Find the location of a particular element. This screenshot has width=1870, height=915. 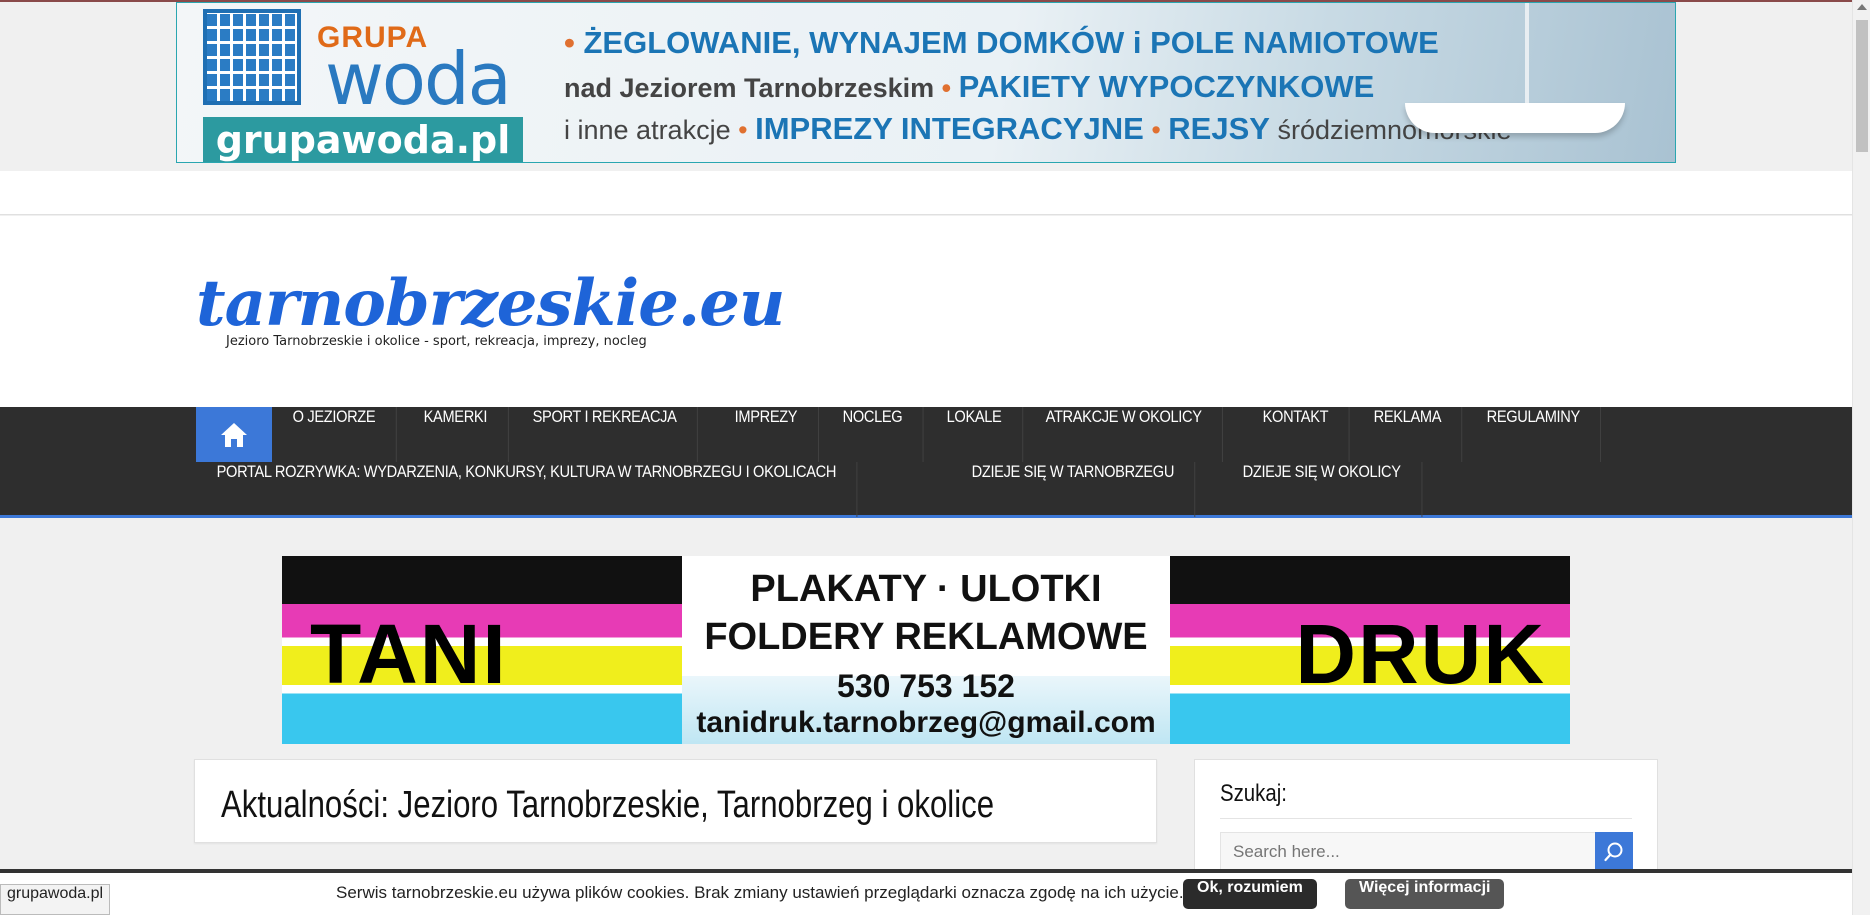

nav-home is located at coordinates (234, 434).